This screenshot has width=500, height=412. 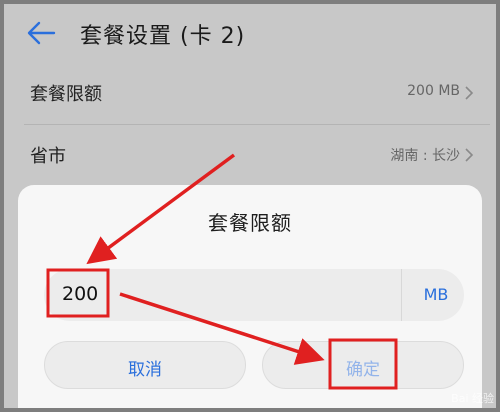 I want to click on limit-input-field: 200 MB, so click(x=254, y=295).